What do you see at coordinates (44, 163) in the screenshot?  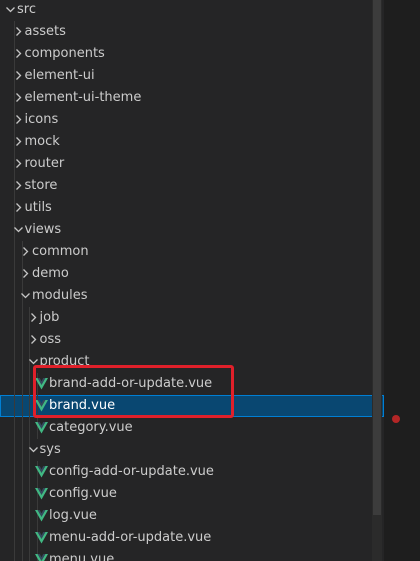 I see `tree-item-label: router` at bounding box center [44, 163].